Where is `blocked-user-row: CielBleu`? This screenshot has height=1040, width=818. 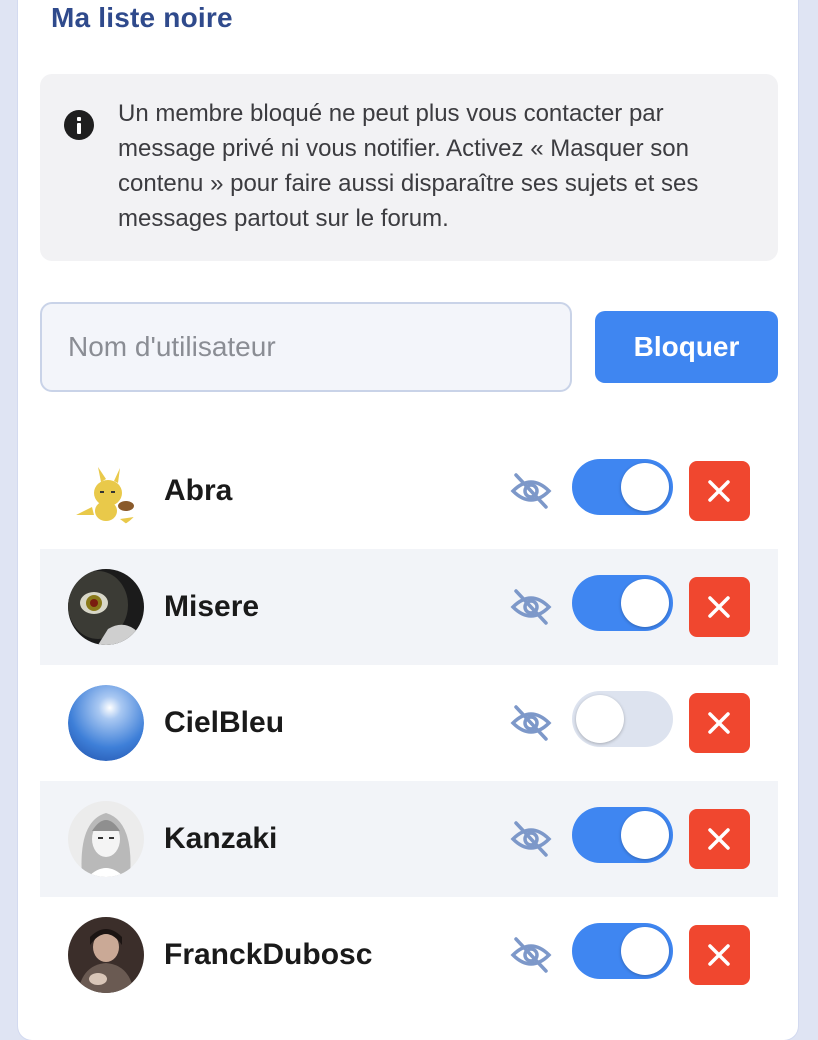
blocked-user-row: CielBleu is located at coordinates (409, 723).